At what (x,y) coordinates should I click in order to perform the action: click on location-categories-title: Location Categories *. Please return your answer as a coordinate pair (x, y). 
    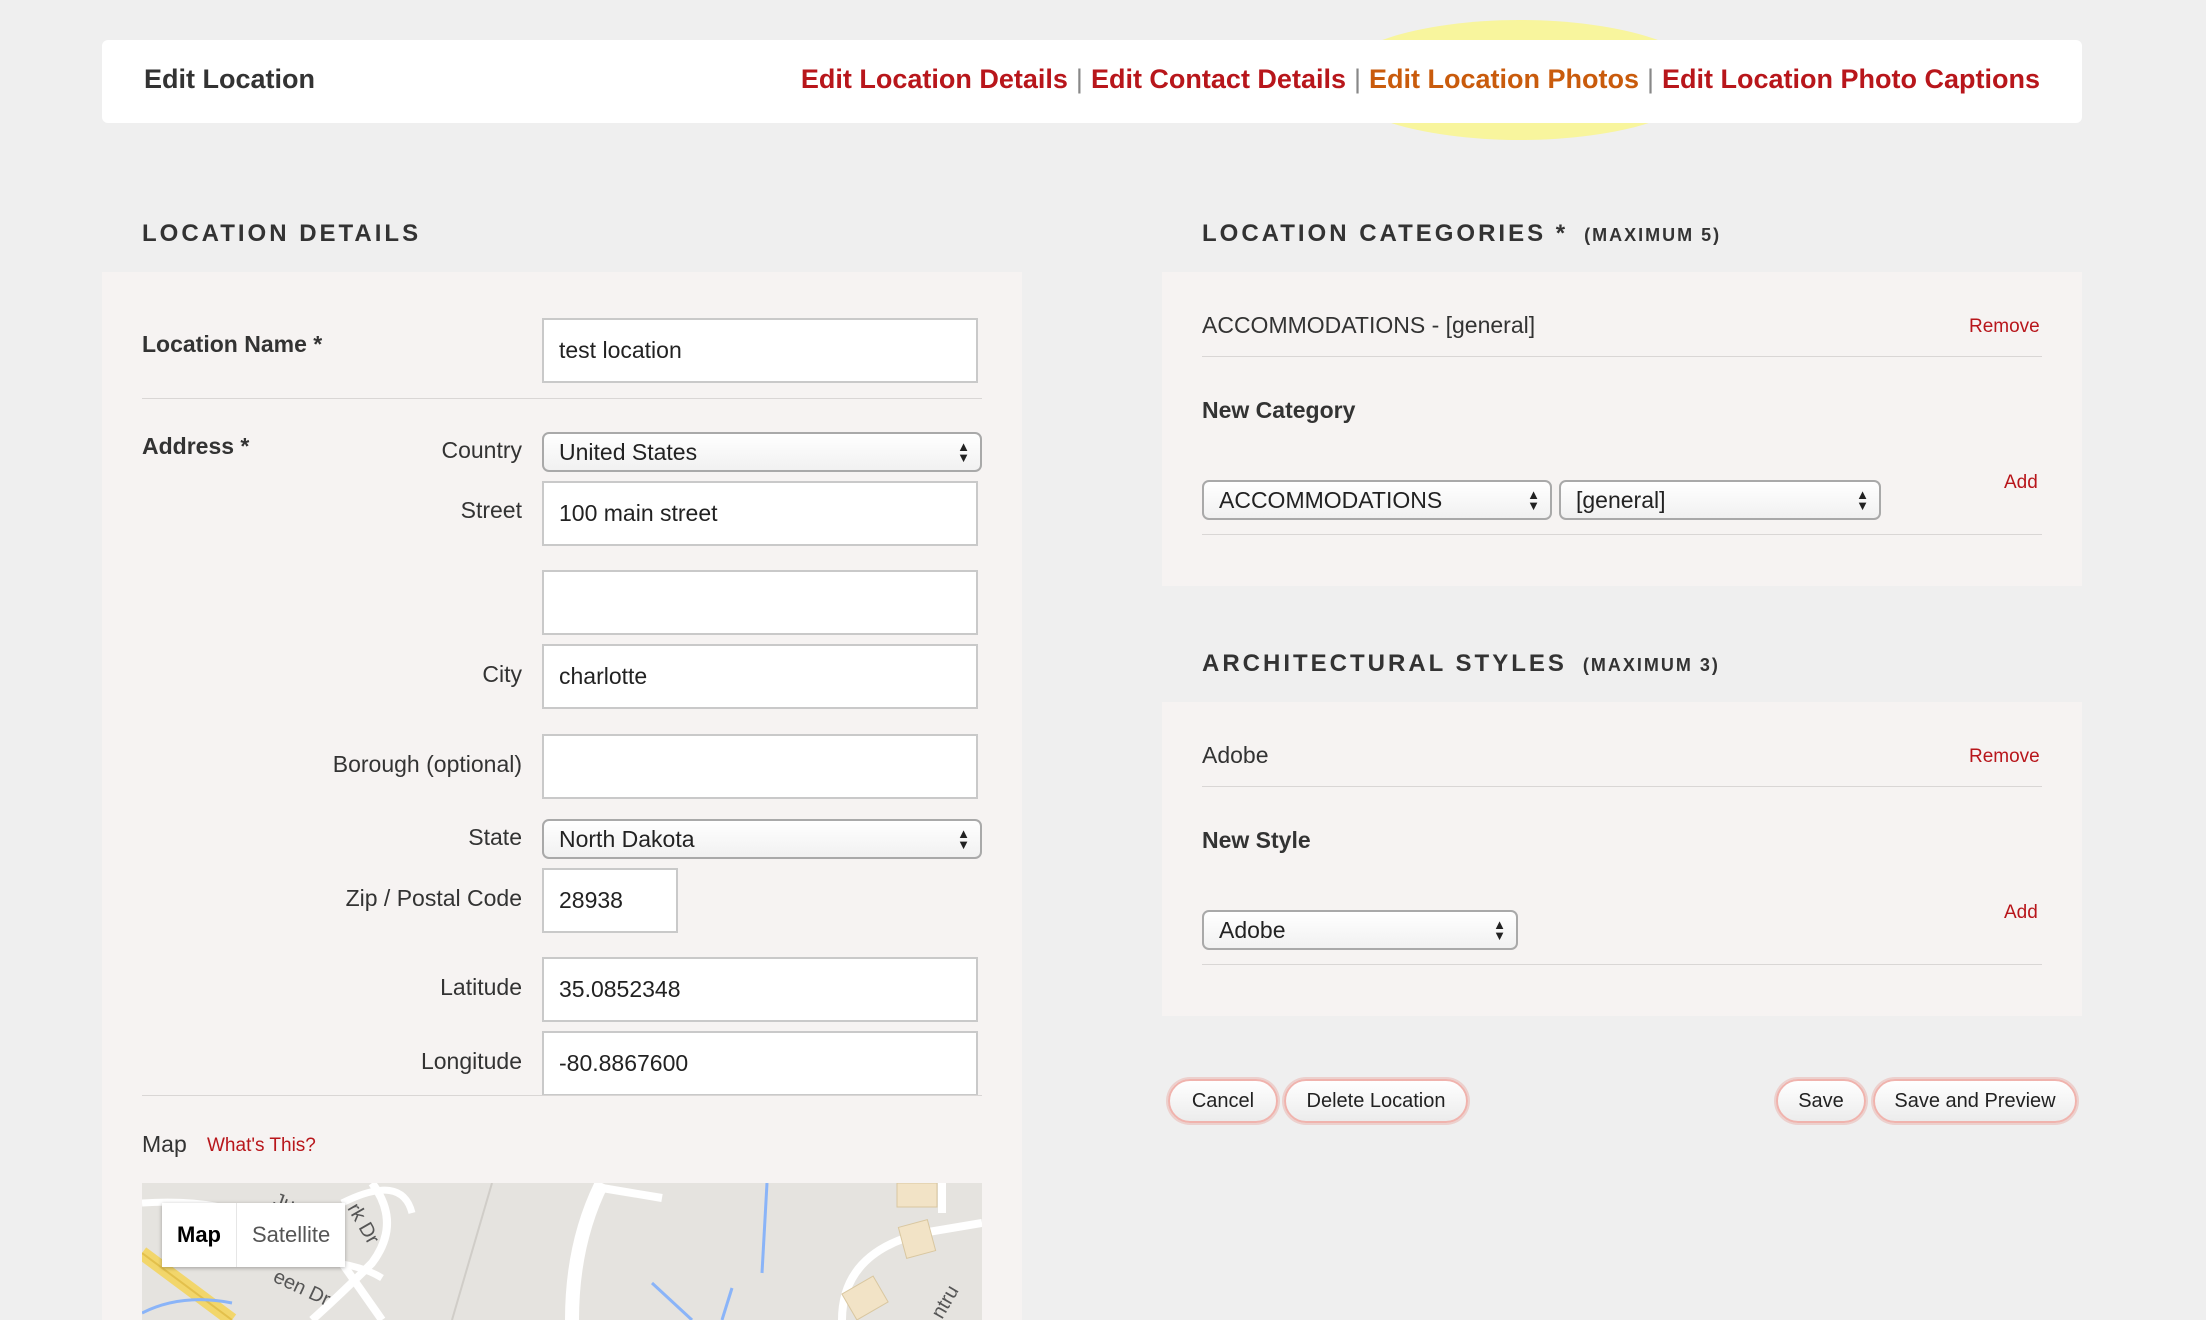
    Looking at the image, I should click on (1385, 233).